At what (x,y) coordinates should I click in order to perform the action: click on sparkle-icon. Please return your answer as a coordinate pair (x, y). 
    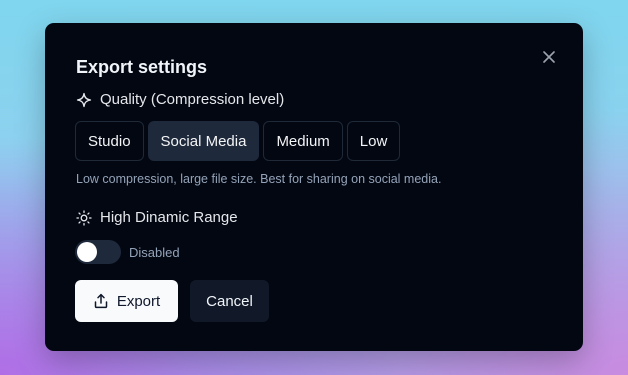
    Looking at the image, I should click on (84, 99).